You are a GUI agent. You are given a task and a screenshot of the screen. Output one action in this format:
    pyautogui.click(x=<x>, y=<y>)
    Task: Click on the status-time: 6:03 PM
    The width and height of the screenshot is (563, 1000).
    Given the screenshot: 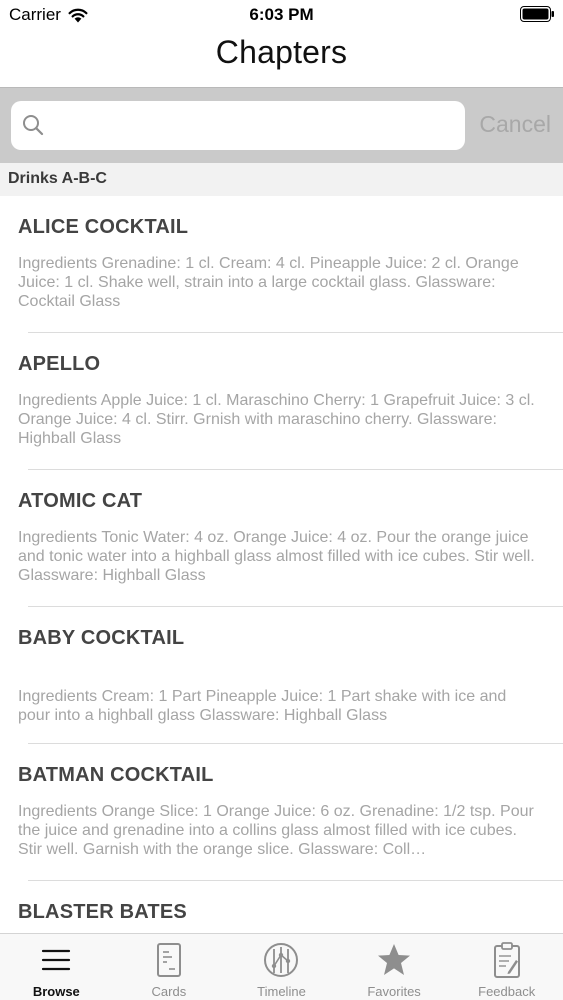 What is the action you would take?
    pyautogui.click(x=281, y=14)
    